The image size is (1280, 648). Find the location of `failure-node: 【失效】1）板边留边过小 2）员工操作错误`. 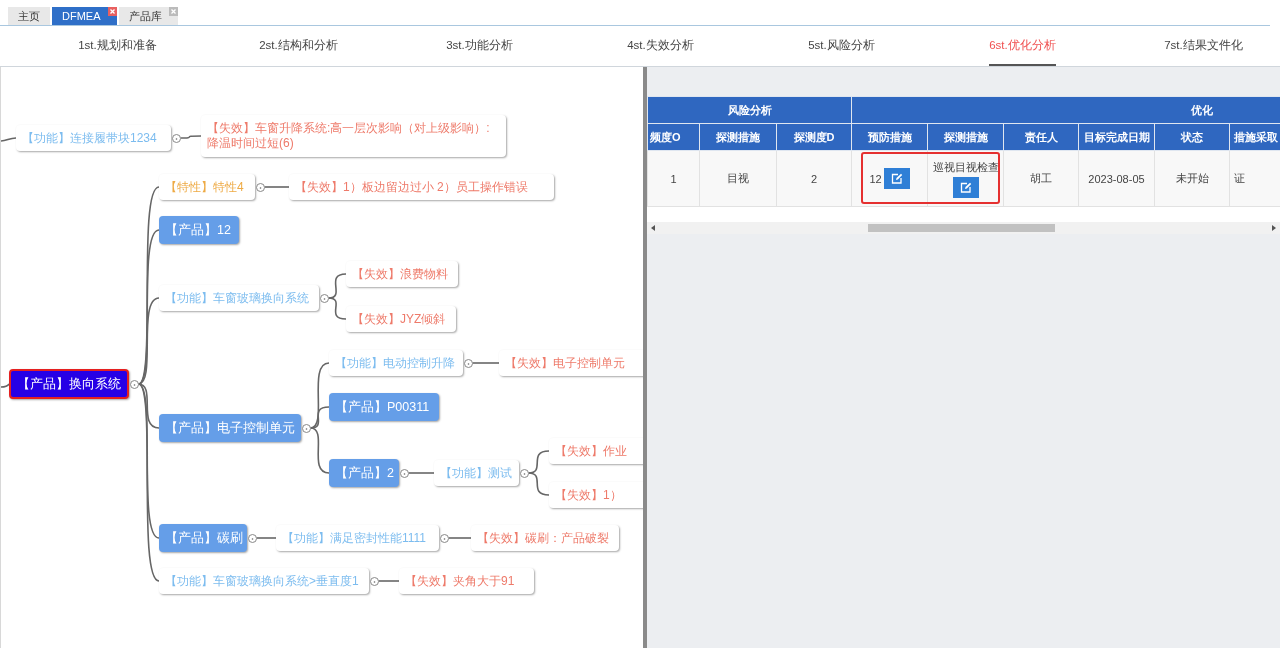

failure-node: 【失效】1）板边留边过小 2）员工操作错误 is located at coordinates (421, 187).